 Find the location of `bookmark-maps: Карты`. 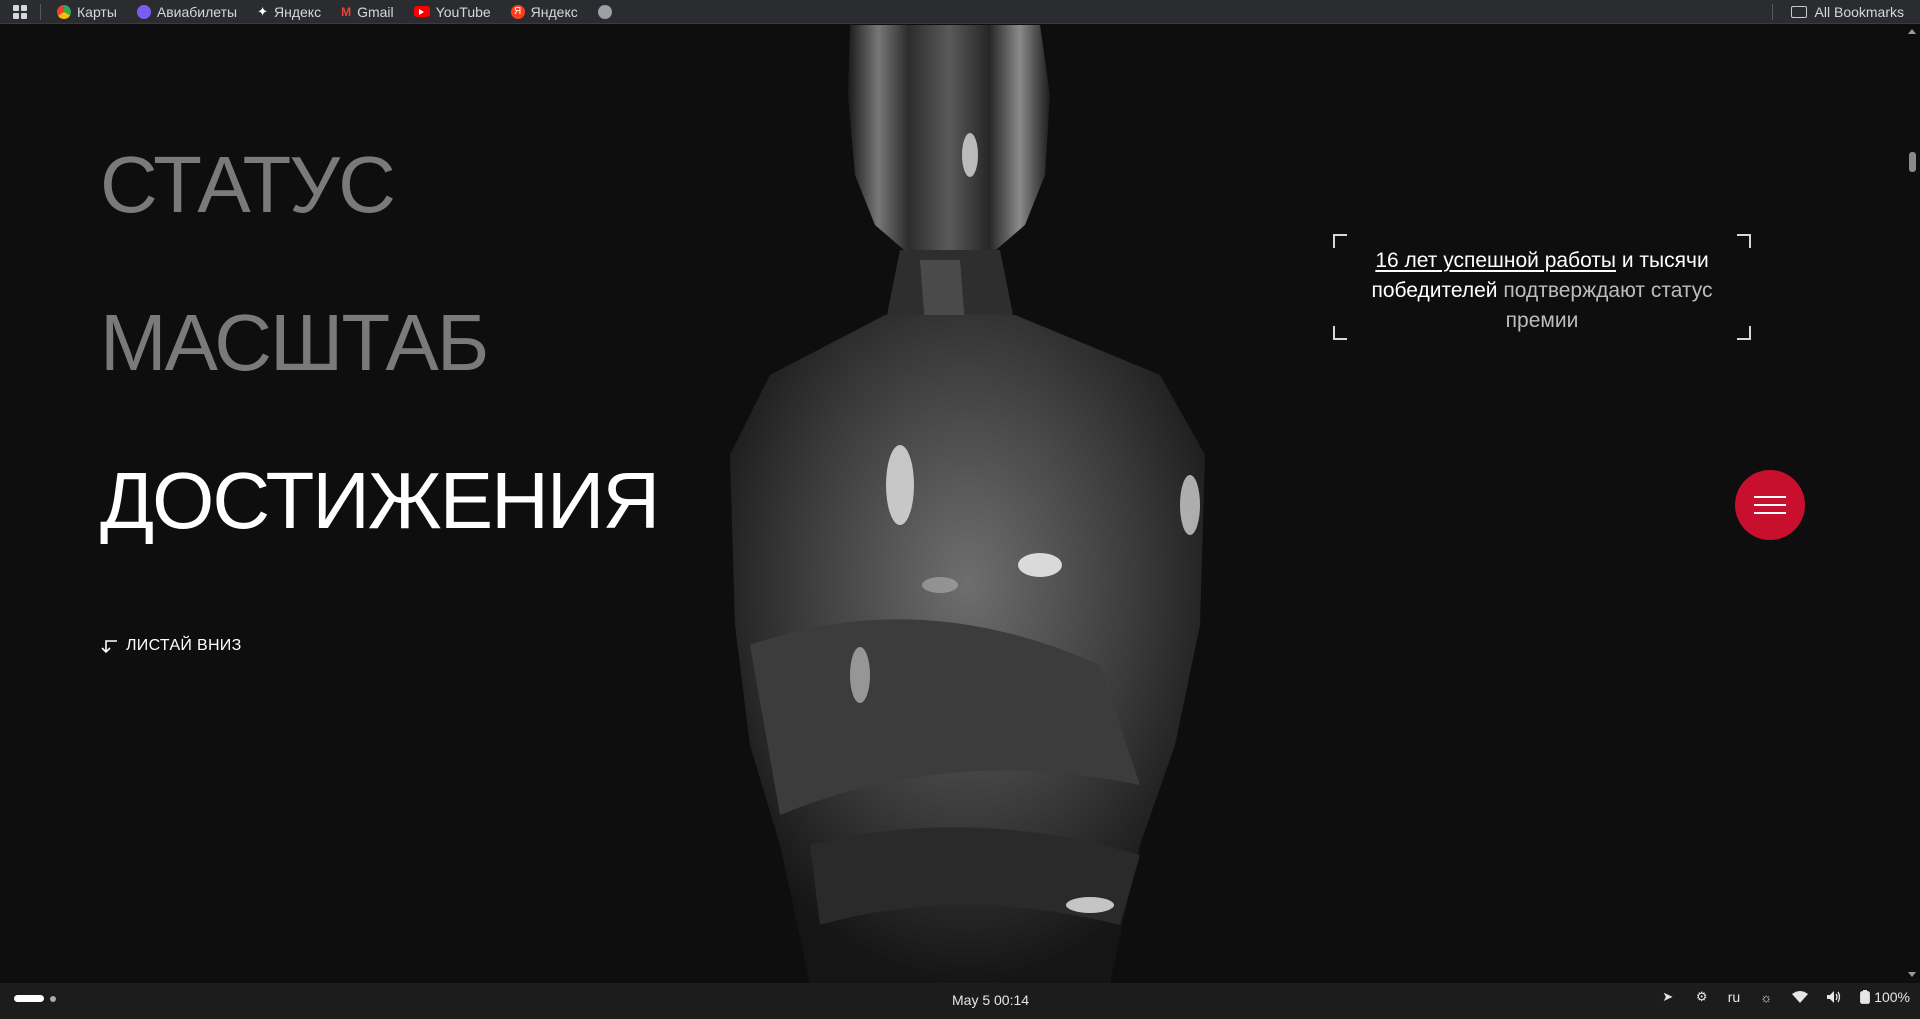

bookmark-maps: Карты is located at coordinates (87, 12).